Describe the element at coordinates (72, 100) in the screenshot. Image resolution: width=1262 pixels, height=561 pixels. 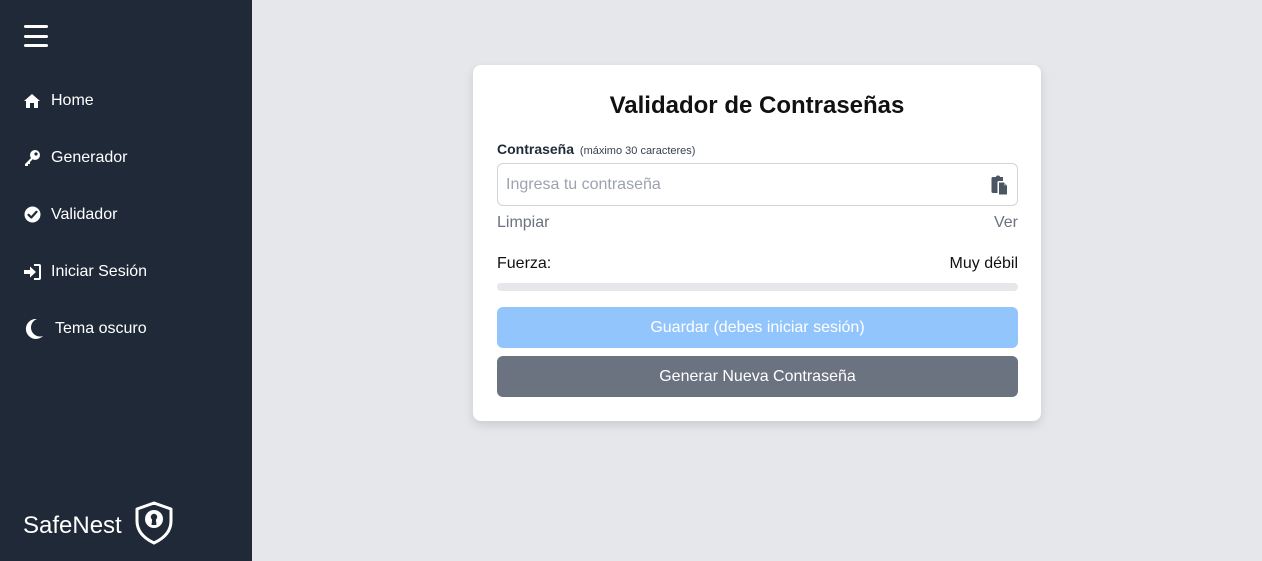
I see `sidebar-item-label: Home` at that location.